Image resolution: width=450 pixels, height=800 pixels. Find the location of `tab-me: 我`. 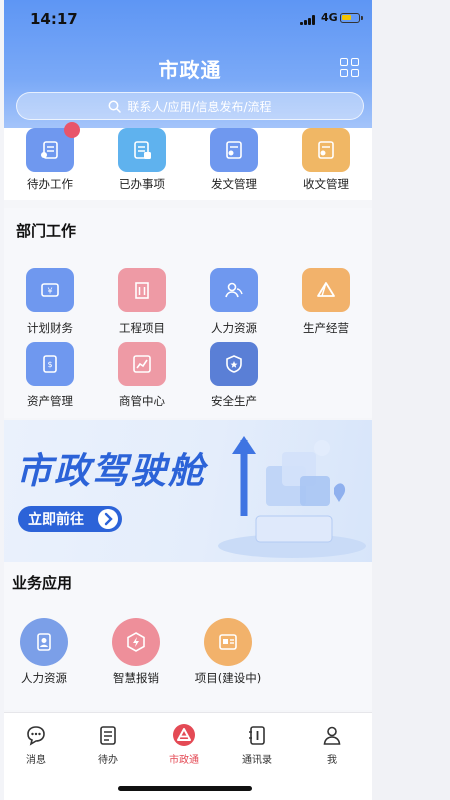

tab-me: 我 is located at coordinates (332, 744).